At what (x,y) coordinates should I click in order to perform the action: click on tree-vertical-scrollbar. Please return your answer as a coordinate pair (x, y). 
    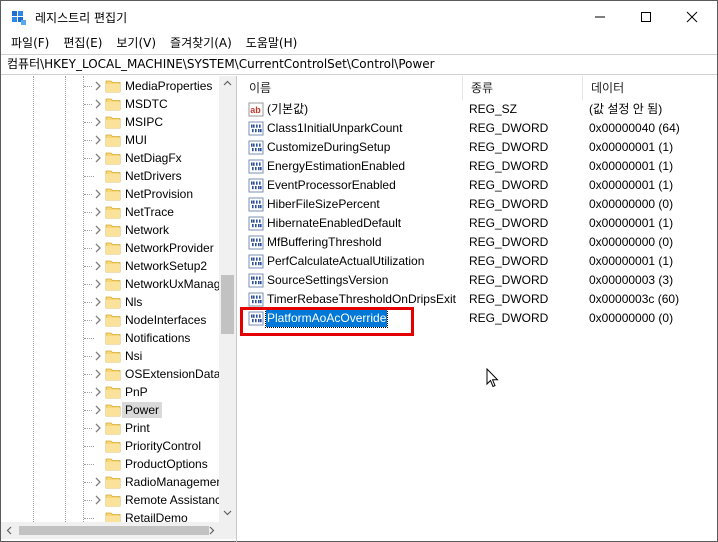
    Looking at the image, I should click on (227, 299).